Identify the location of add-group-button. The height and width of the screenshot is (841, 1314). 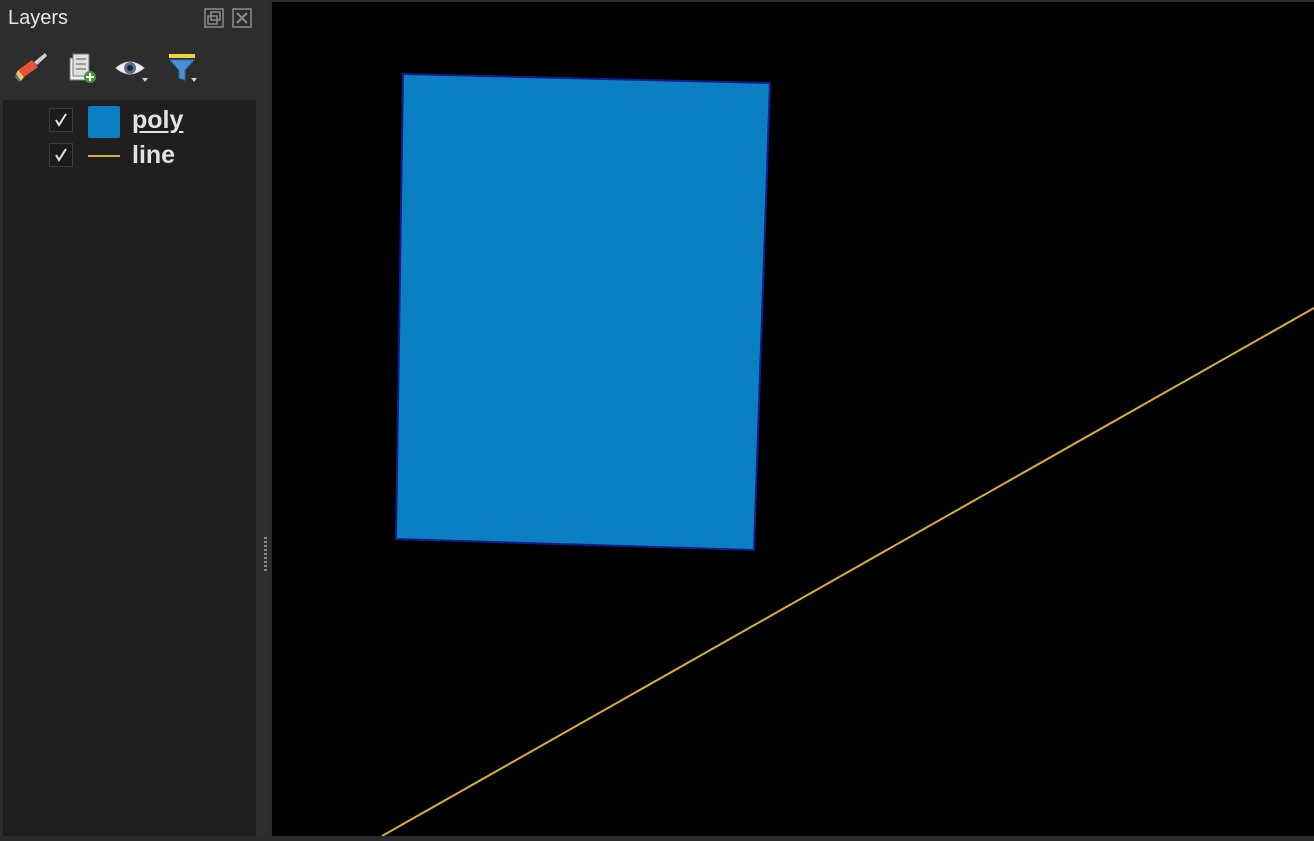
(82, 68).